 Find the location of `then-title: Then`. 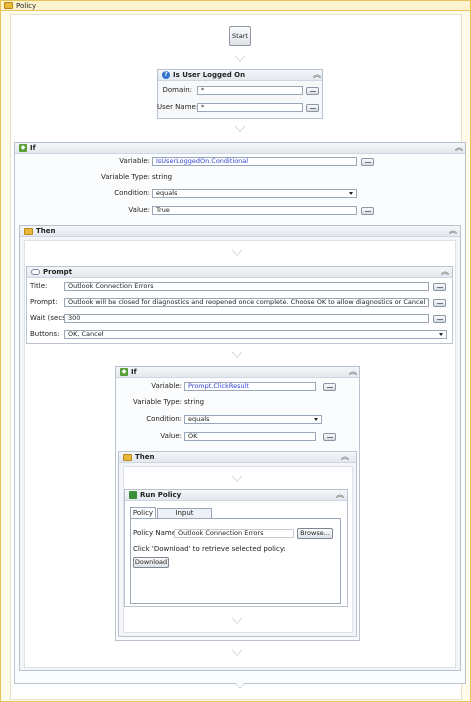

then-title: Then is located at coordinates (46, 231).